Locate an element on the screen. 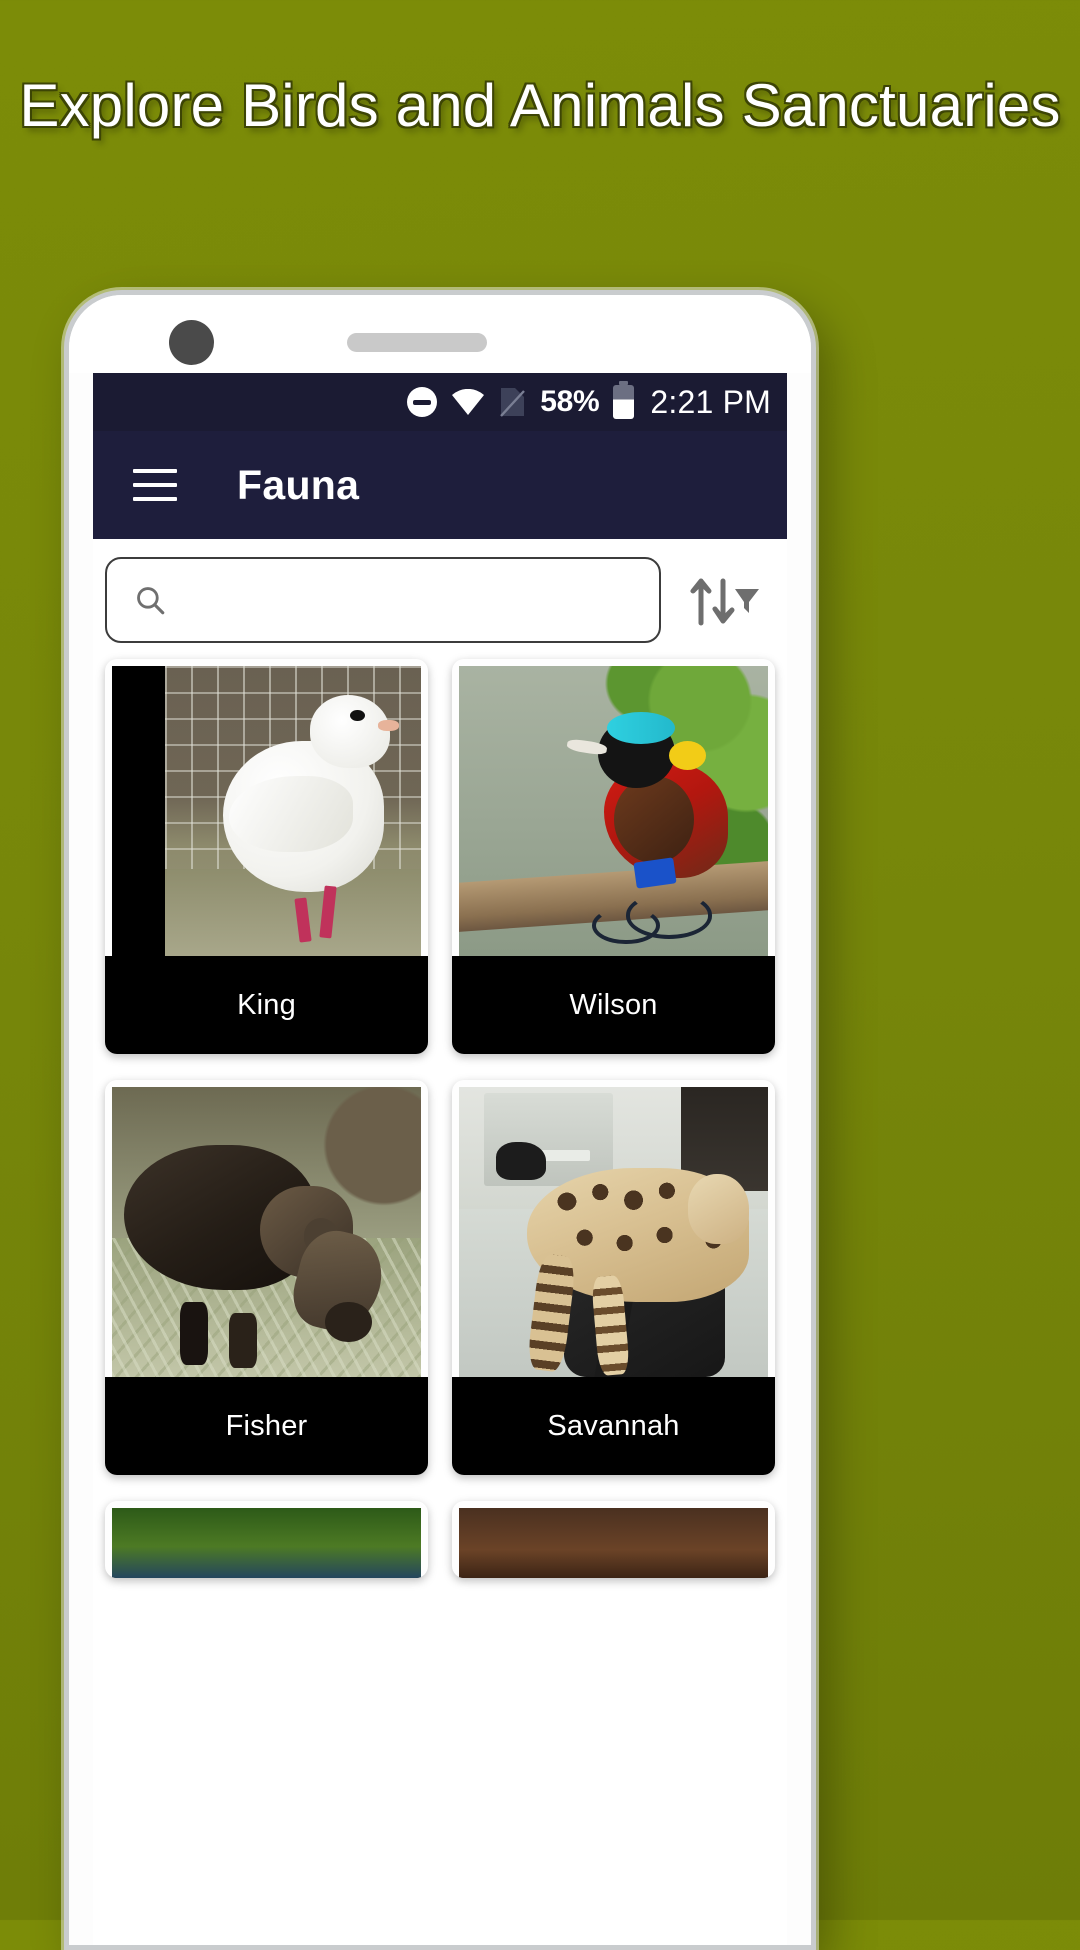 The height and width of the screenshot is (1950, 1080). animal-image-wilson is located at coordinates (613, 811).